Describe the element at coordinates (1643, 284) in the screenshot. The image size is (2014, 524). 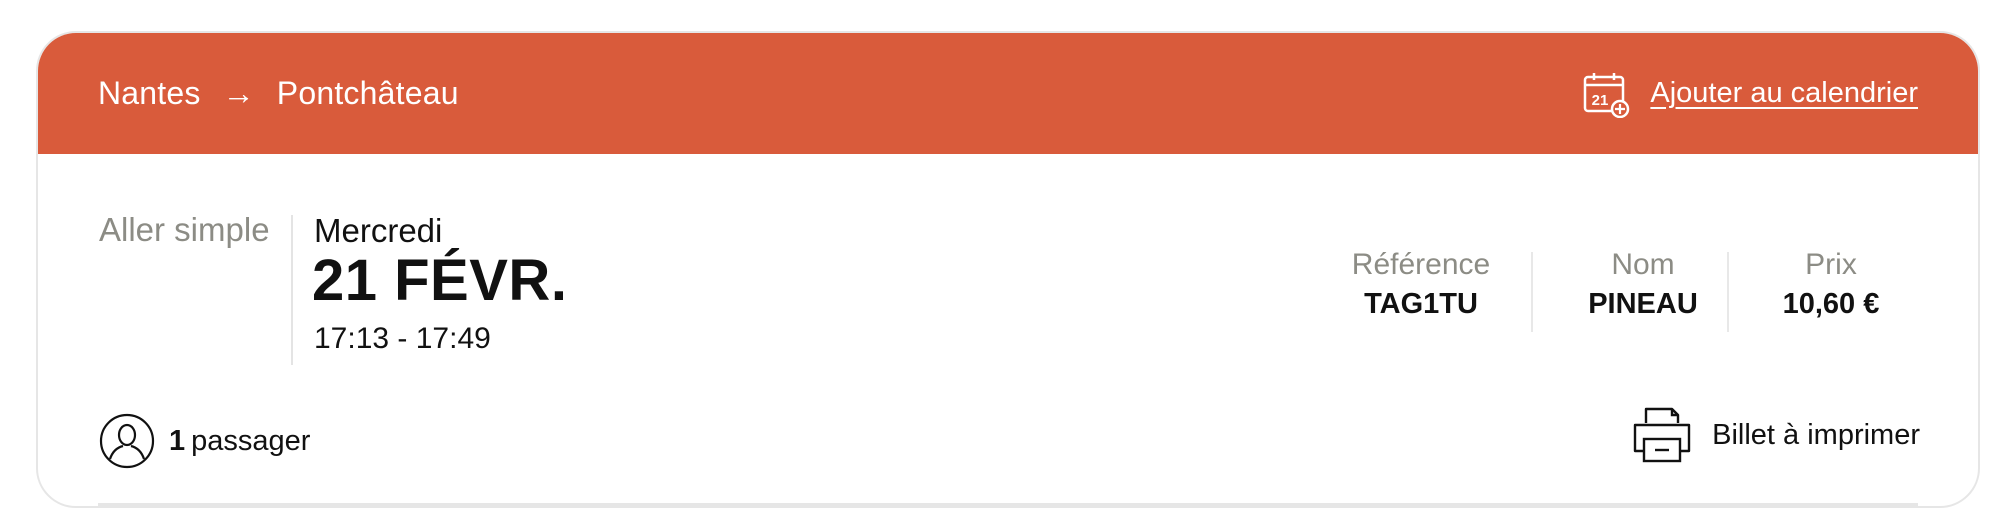
I see `name-block: Nom PINEAU` at that location.